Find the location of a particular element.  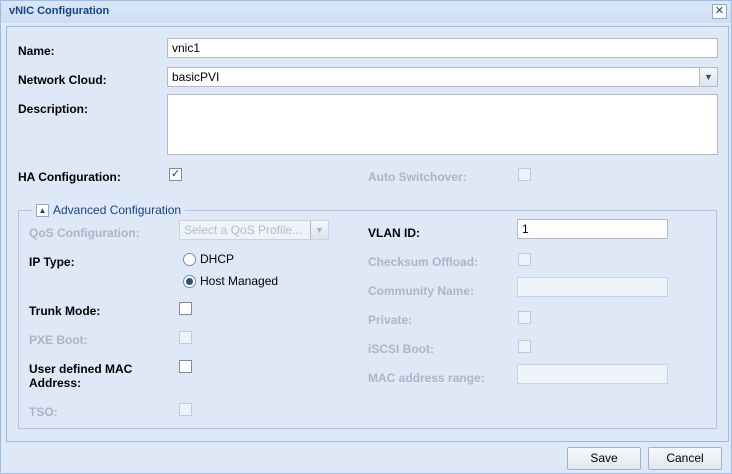

qos-profile-select: Select a QoS Profile... ▼ is located at coordinates (254, 230).